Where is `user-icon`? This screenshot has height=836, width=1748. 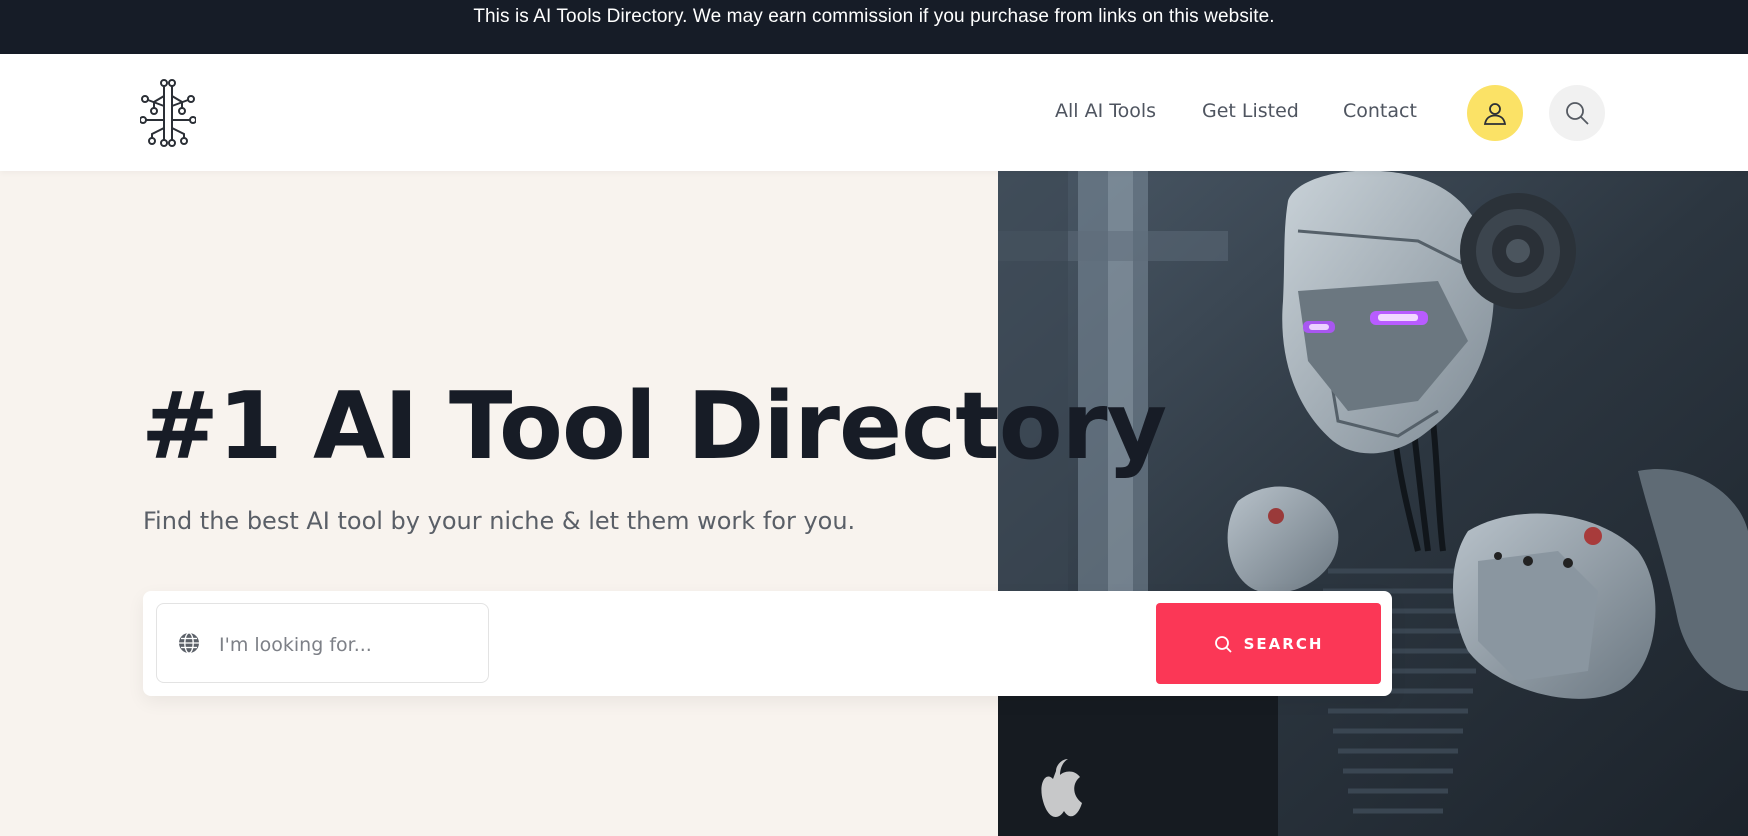
user-icon is located at coordinates (1495, 114).